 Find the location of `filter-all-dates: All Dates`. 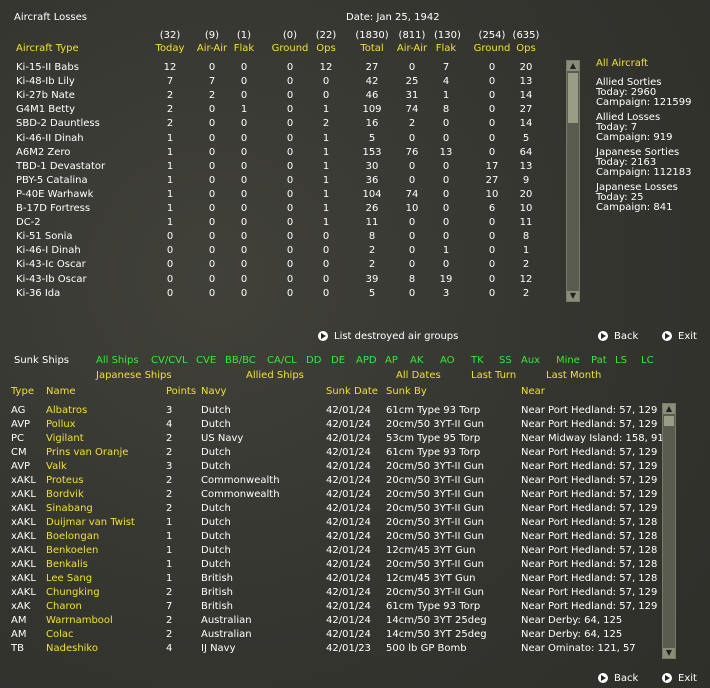

filter-all-dates: All Dates is located at coordinates (418, 375).